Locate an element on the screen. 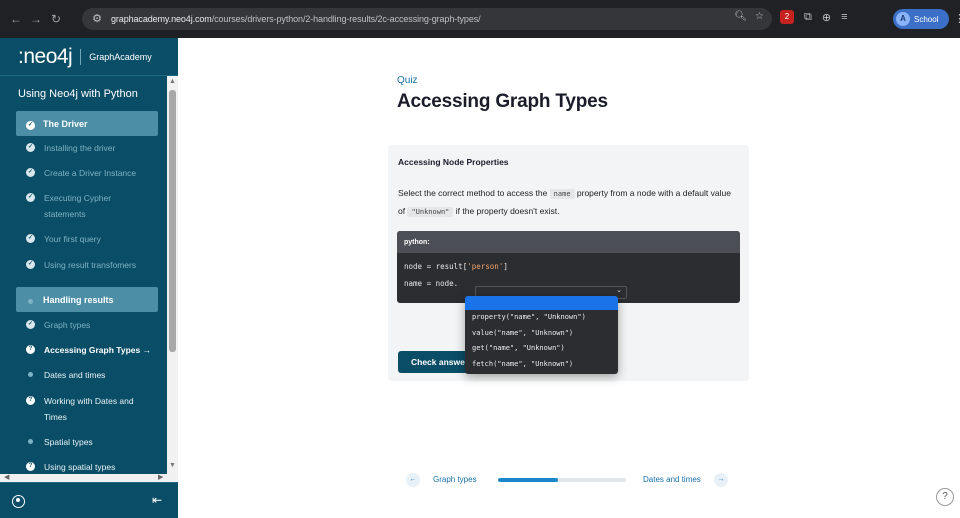 This screenshot has height=518, width=960. dropdown-empty-option is located at coordinates (541, 303).